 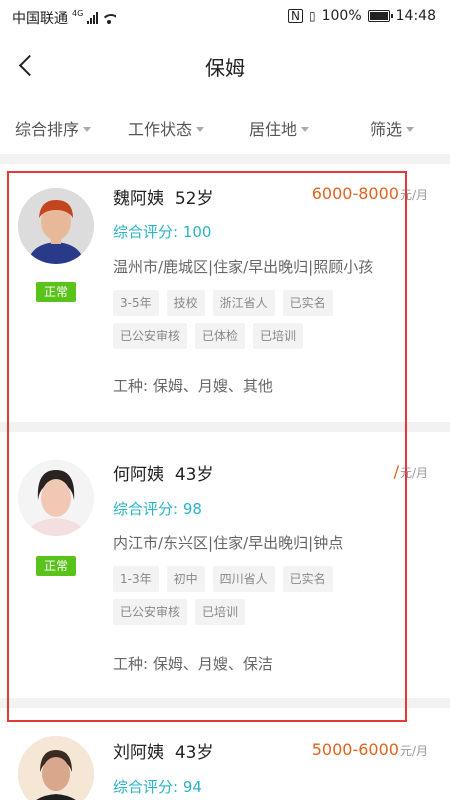 I want to click on worker-score: 综合评分: 100, so click(x=162, y=231).